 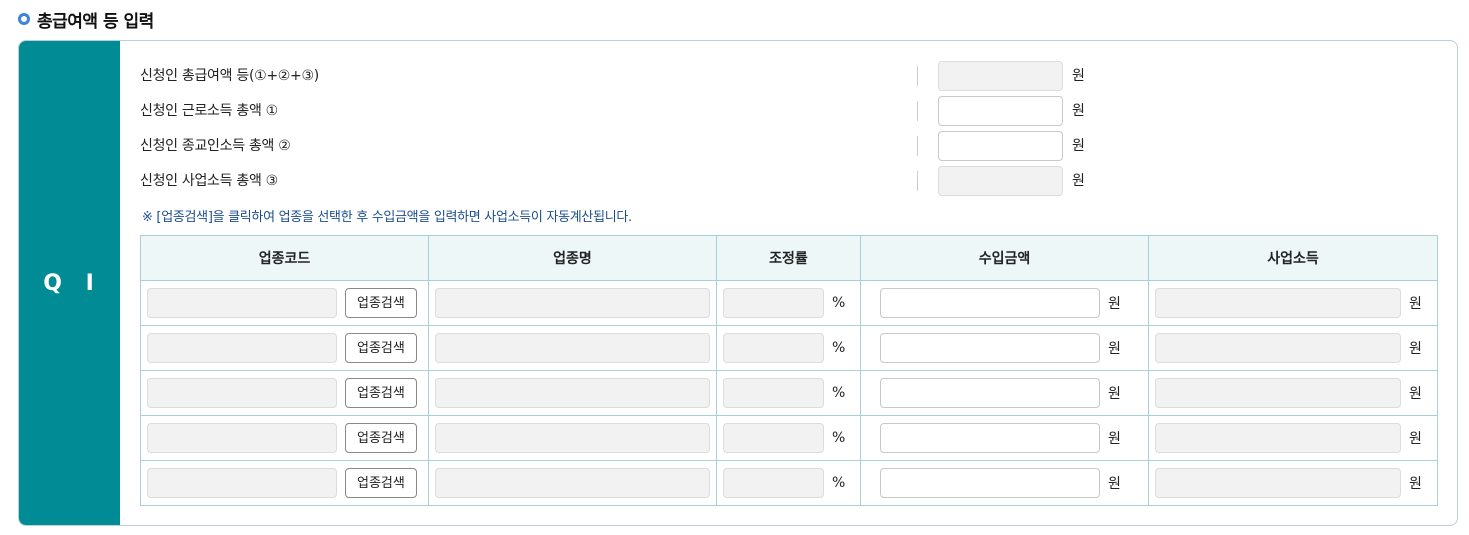 I want to click on header-business-income: 사업소득, so click(x=1293, y=258).